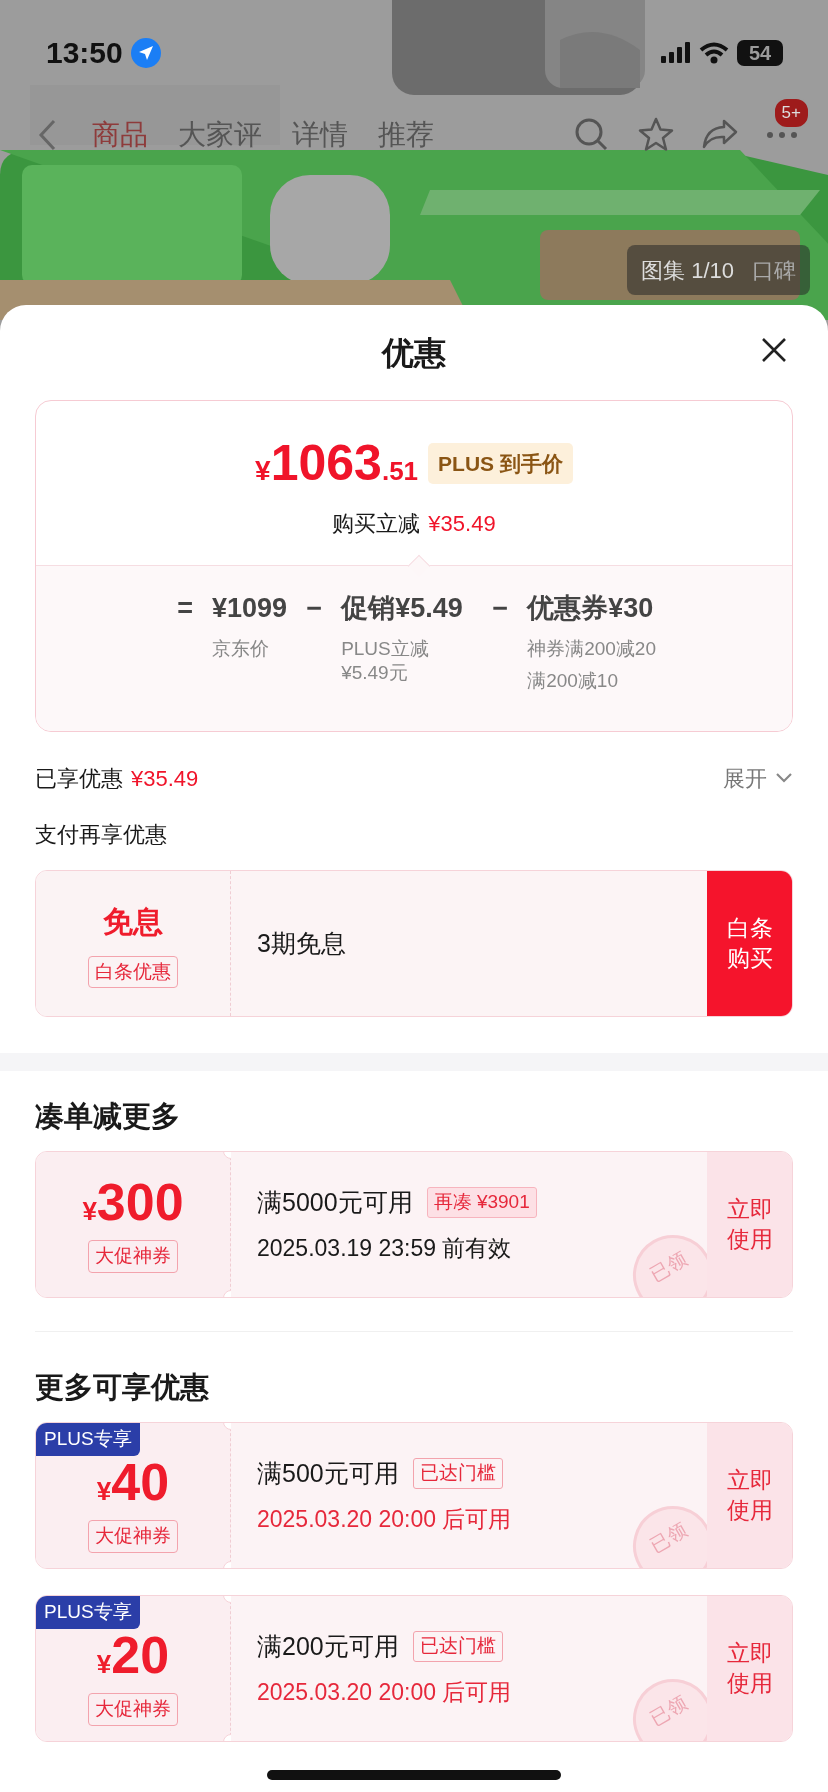 Image resolution: width=828 pixels, height=1792 pixels. Describe the element at coordinates (328, 1646) in the screenshot. I see `coupon-condition: 满200元可用` at that location.